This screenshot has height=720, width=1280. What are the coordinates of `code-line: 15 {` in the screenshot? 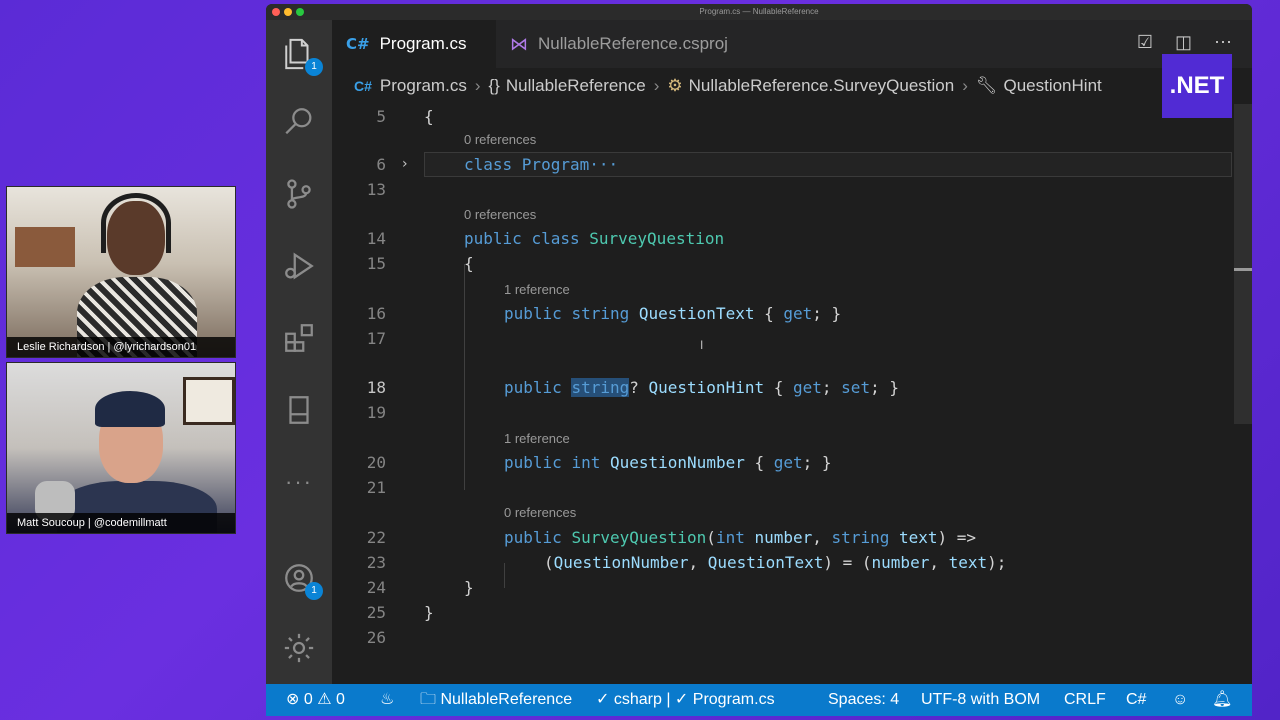 It's located at (792, 263).